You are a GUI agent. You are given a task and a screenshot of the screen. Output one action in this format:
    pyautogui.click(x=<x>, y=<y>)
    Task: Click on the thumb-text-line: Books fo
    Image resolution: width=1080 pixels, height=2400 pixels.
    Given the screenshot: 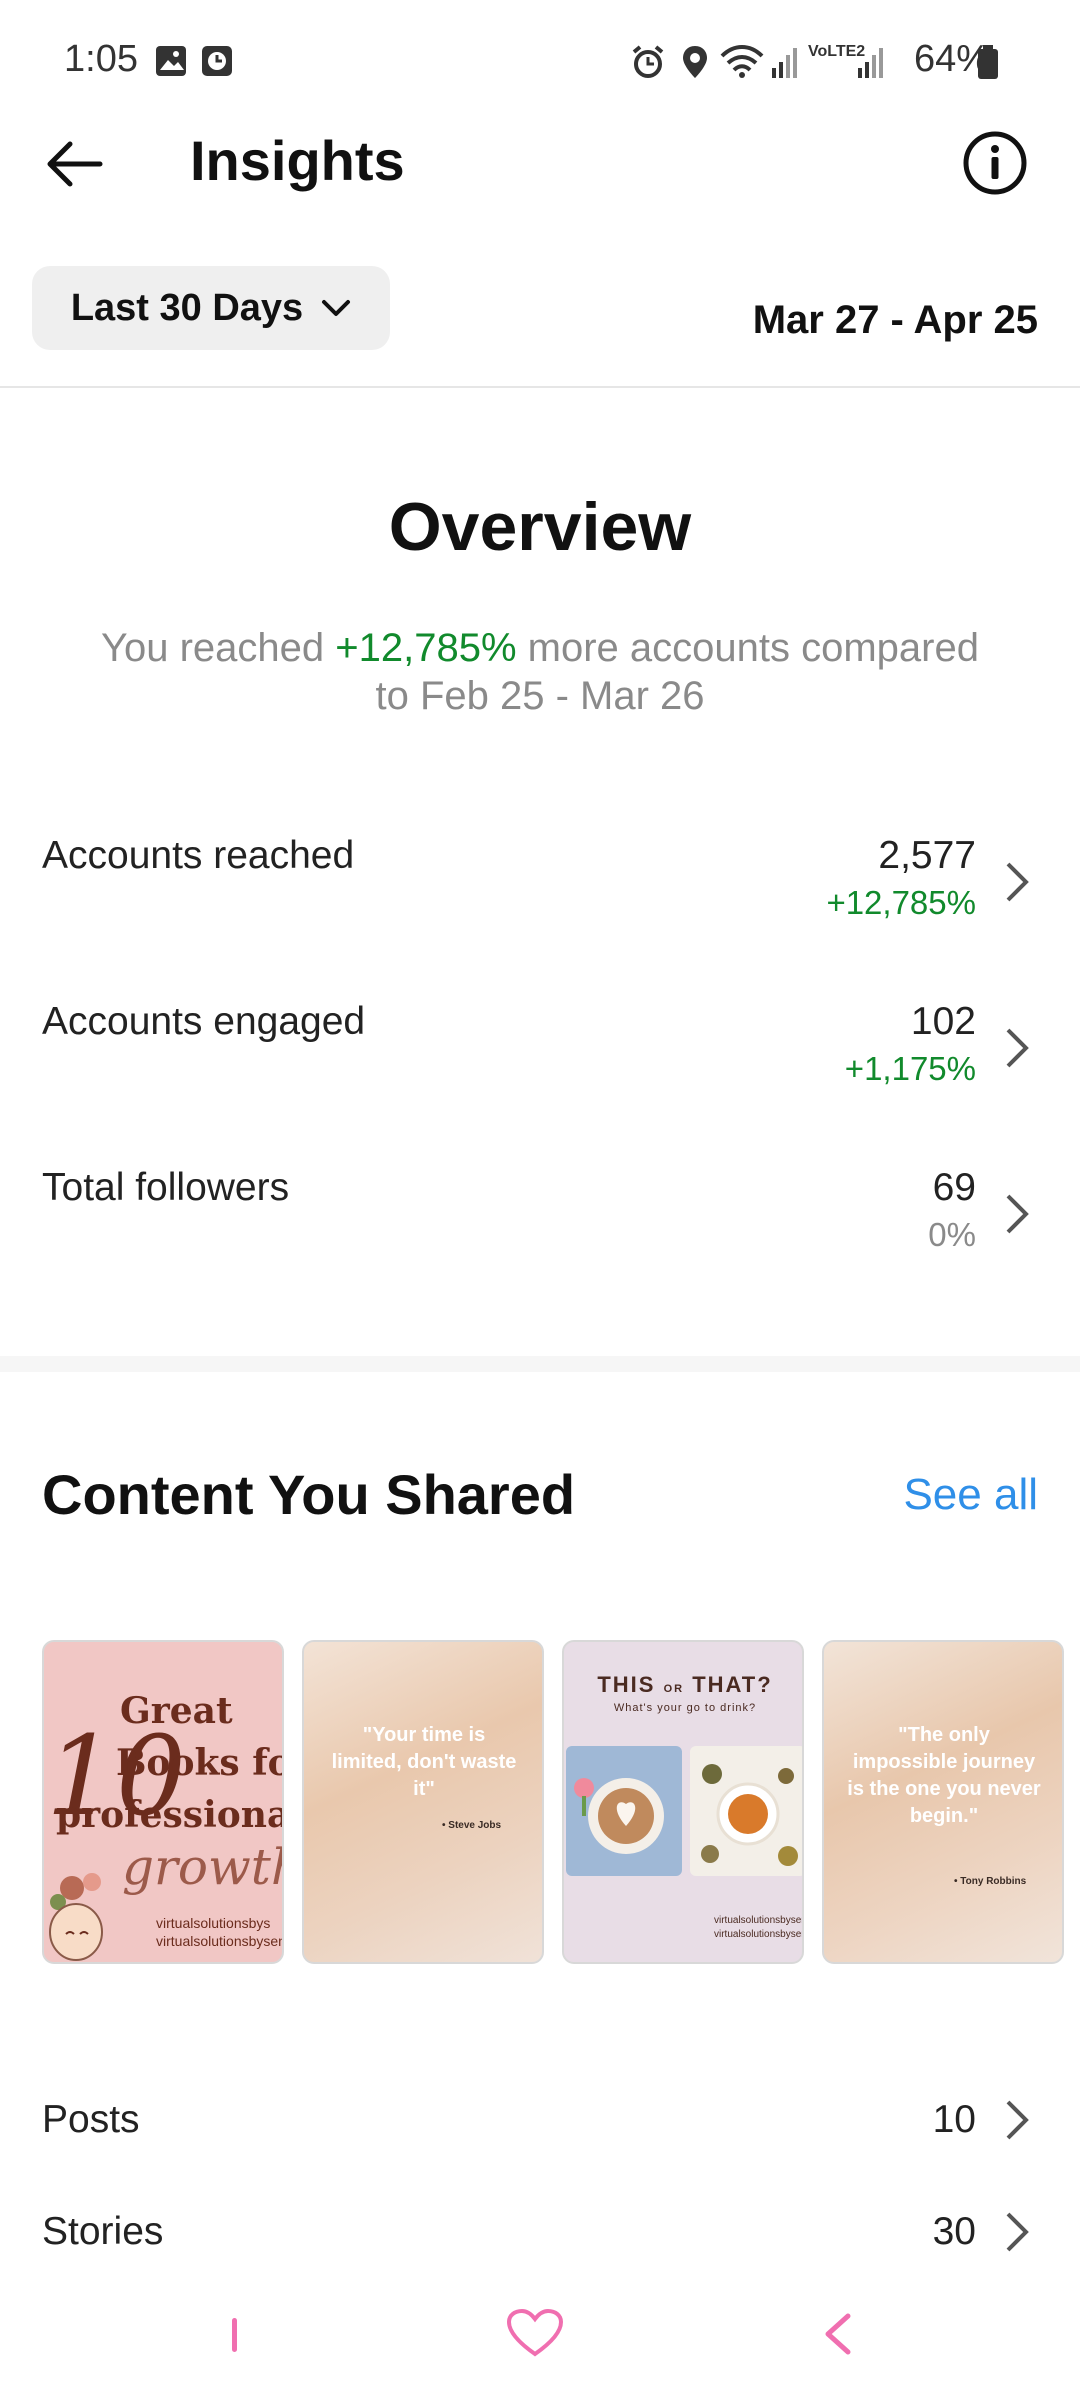 What is the action you would take?
    pyautogui.click(x=200, y=1763)
    